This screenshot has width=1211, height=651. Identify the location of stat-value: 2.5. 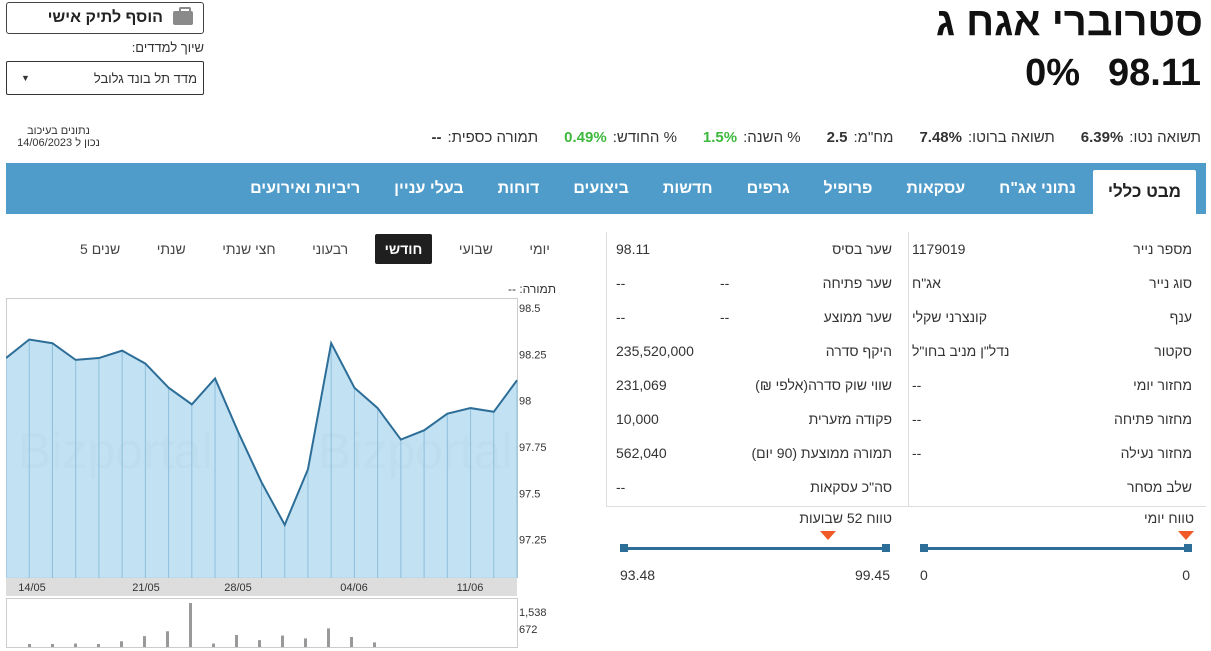
(837, 137).